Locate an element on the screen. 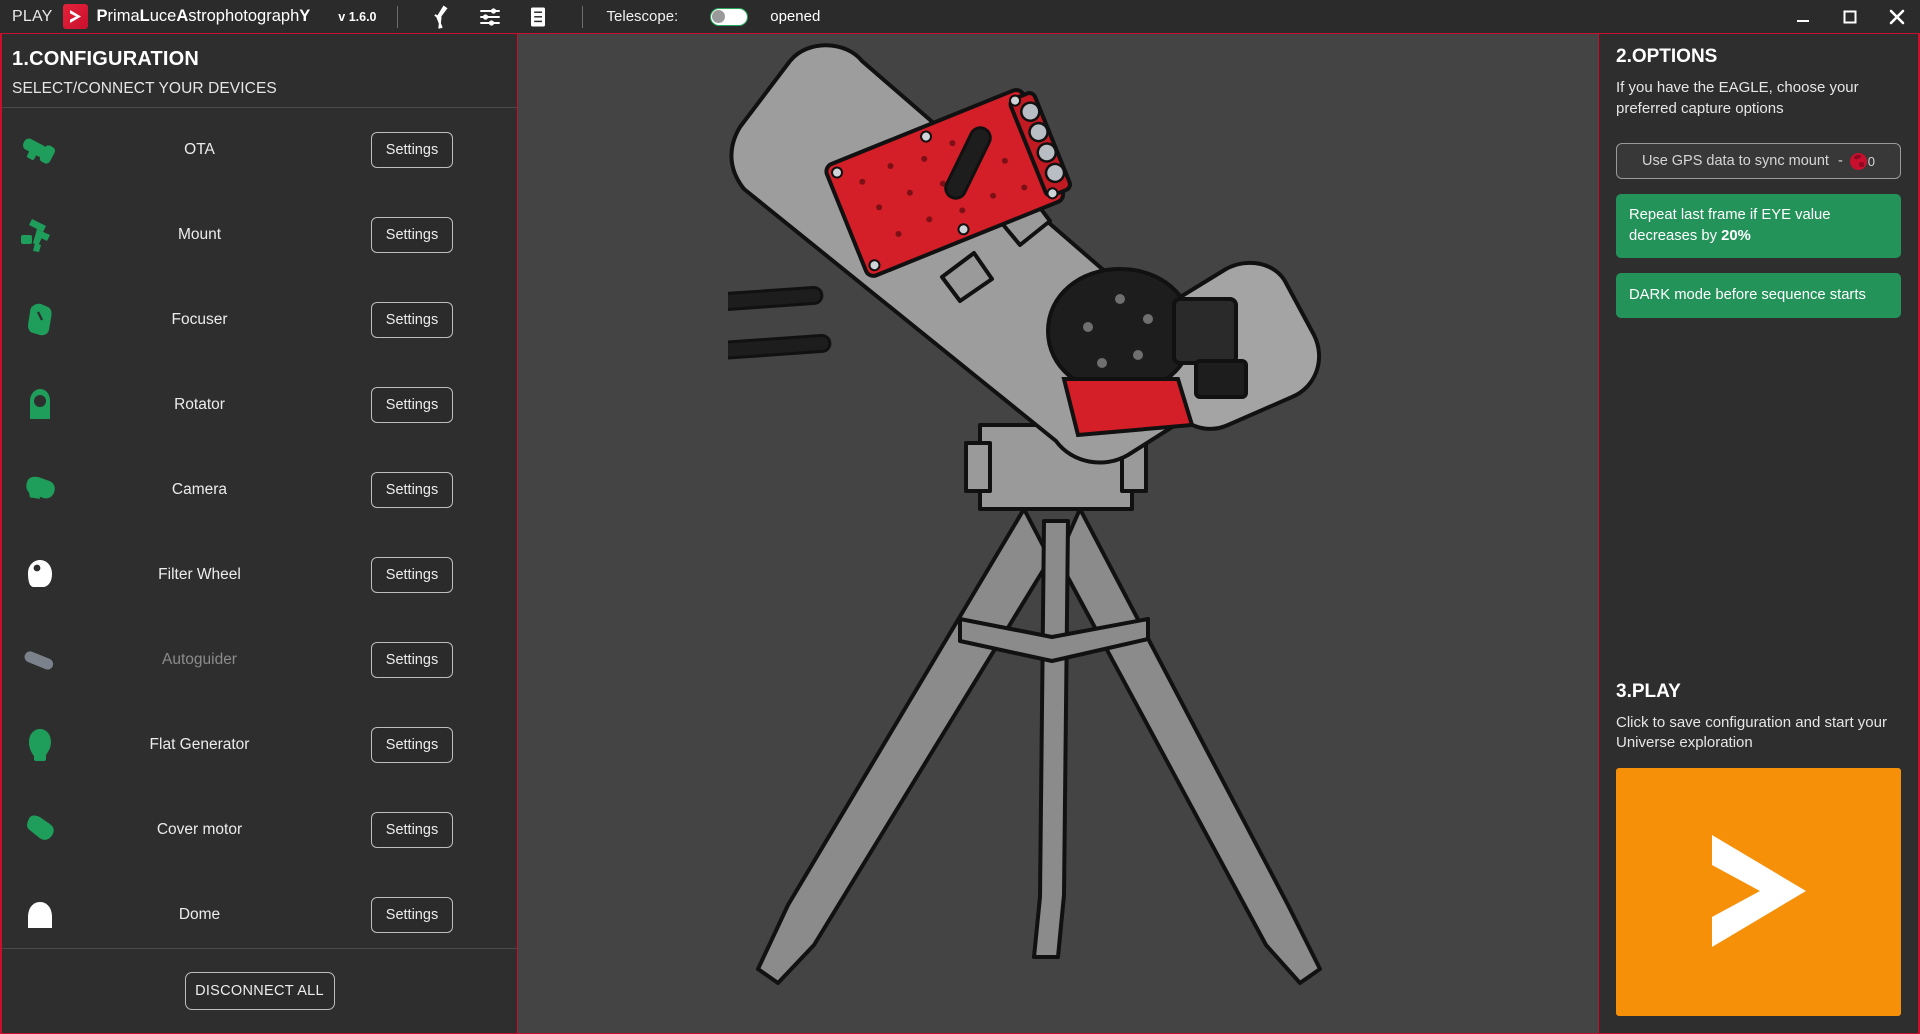 This screenshot has width=1920, height=1034. device-name: Dome is located at coordinates (199, 915).